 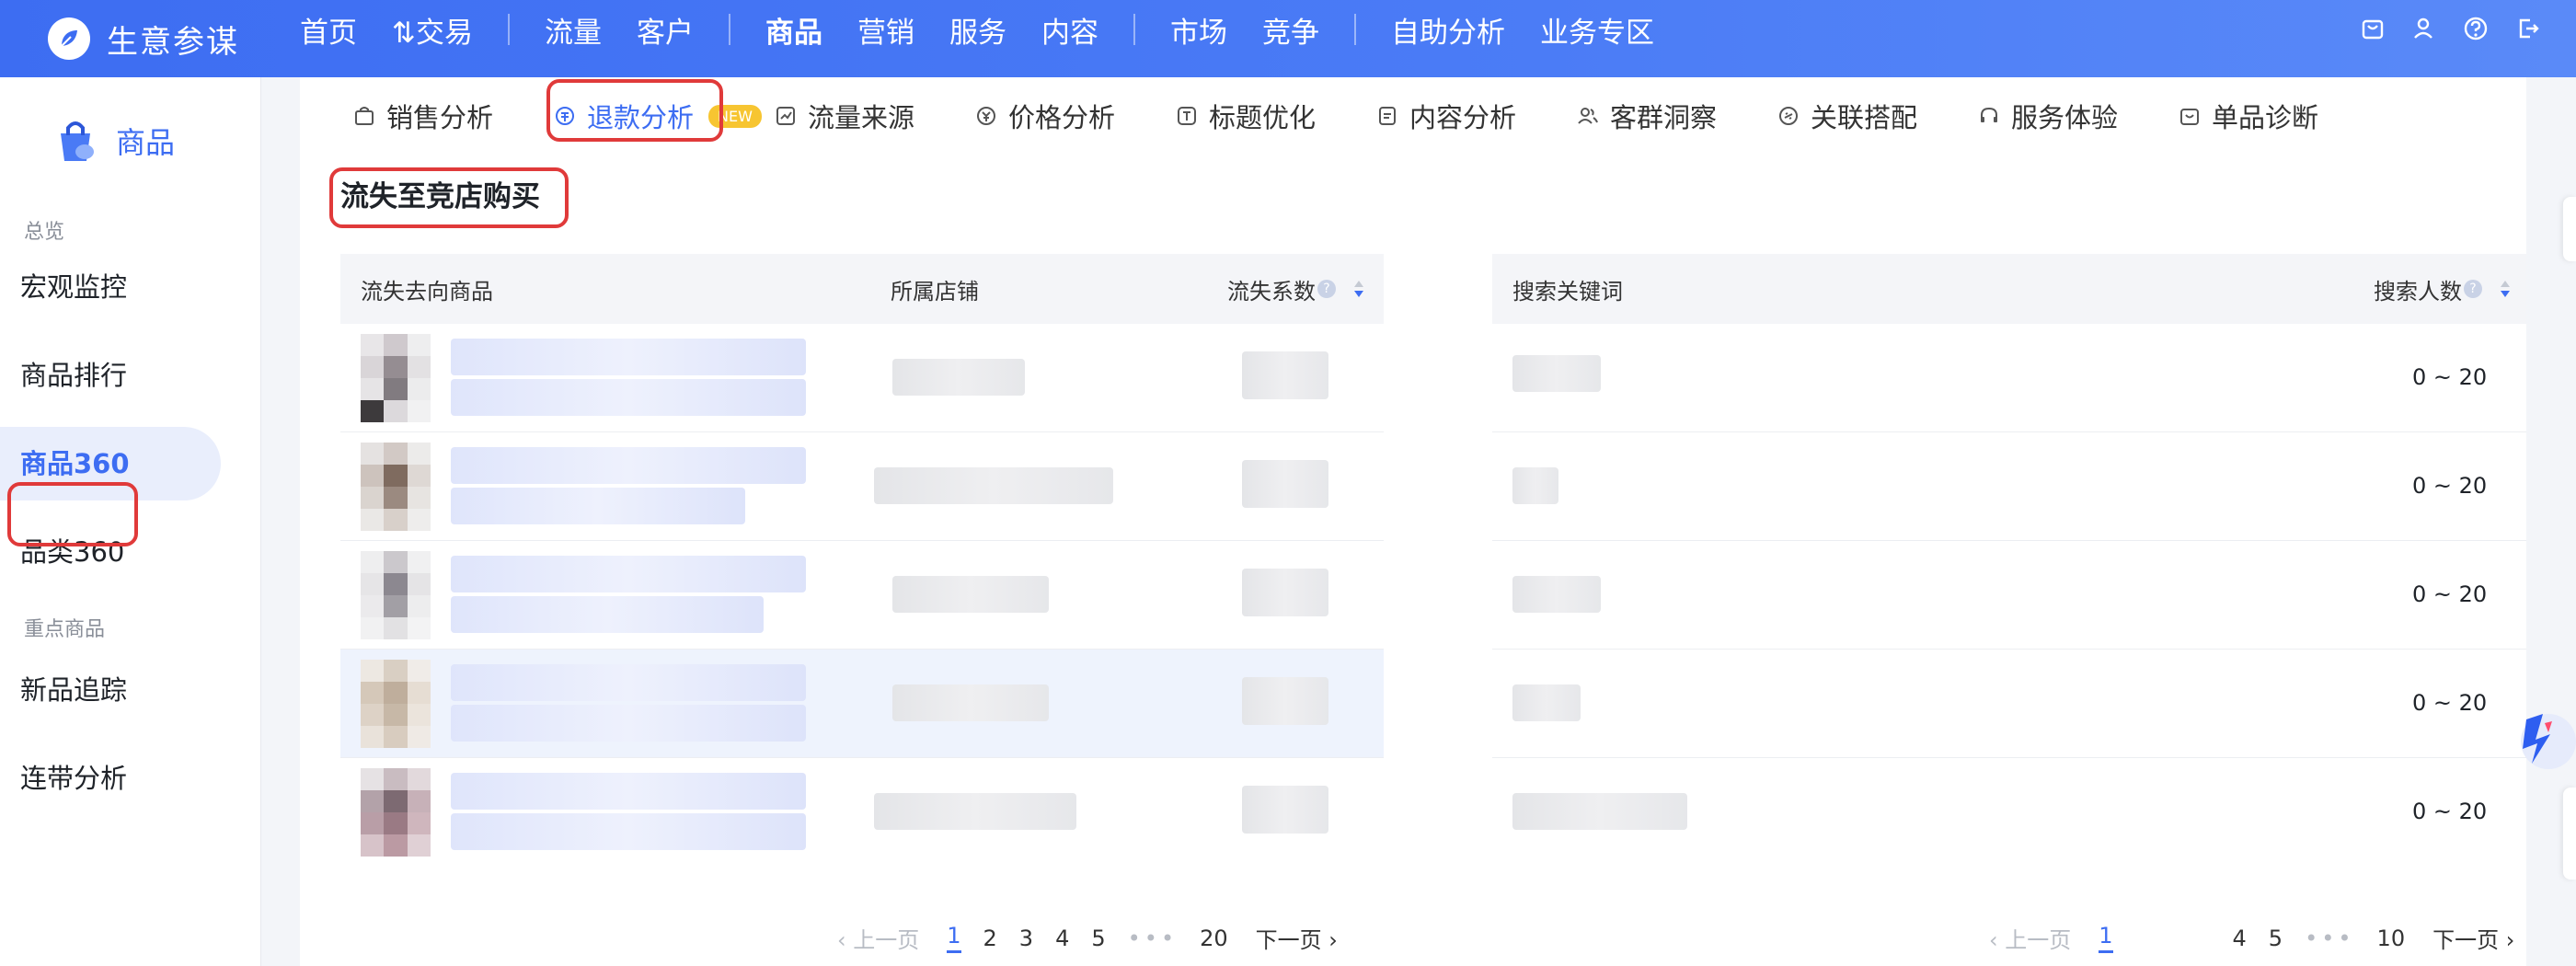 What do you see at coordinates (130, 778) in the screenshot?
I see `sidebar-item-bundle-analysis: 连带分析` at bounding box center [130, 778].